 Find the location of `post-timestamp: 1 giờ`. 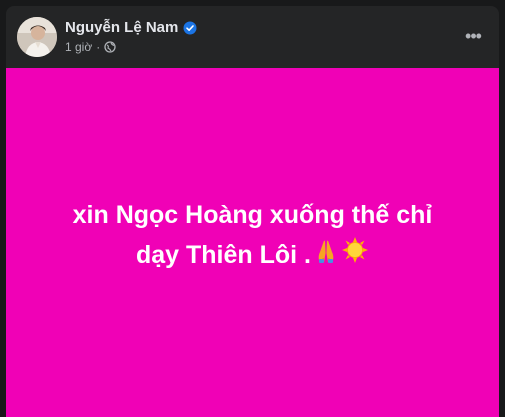

post-timestamp: 1 giờ is located at coordinates (78, 47).